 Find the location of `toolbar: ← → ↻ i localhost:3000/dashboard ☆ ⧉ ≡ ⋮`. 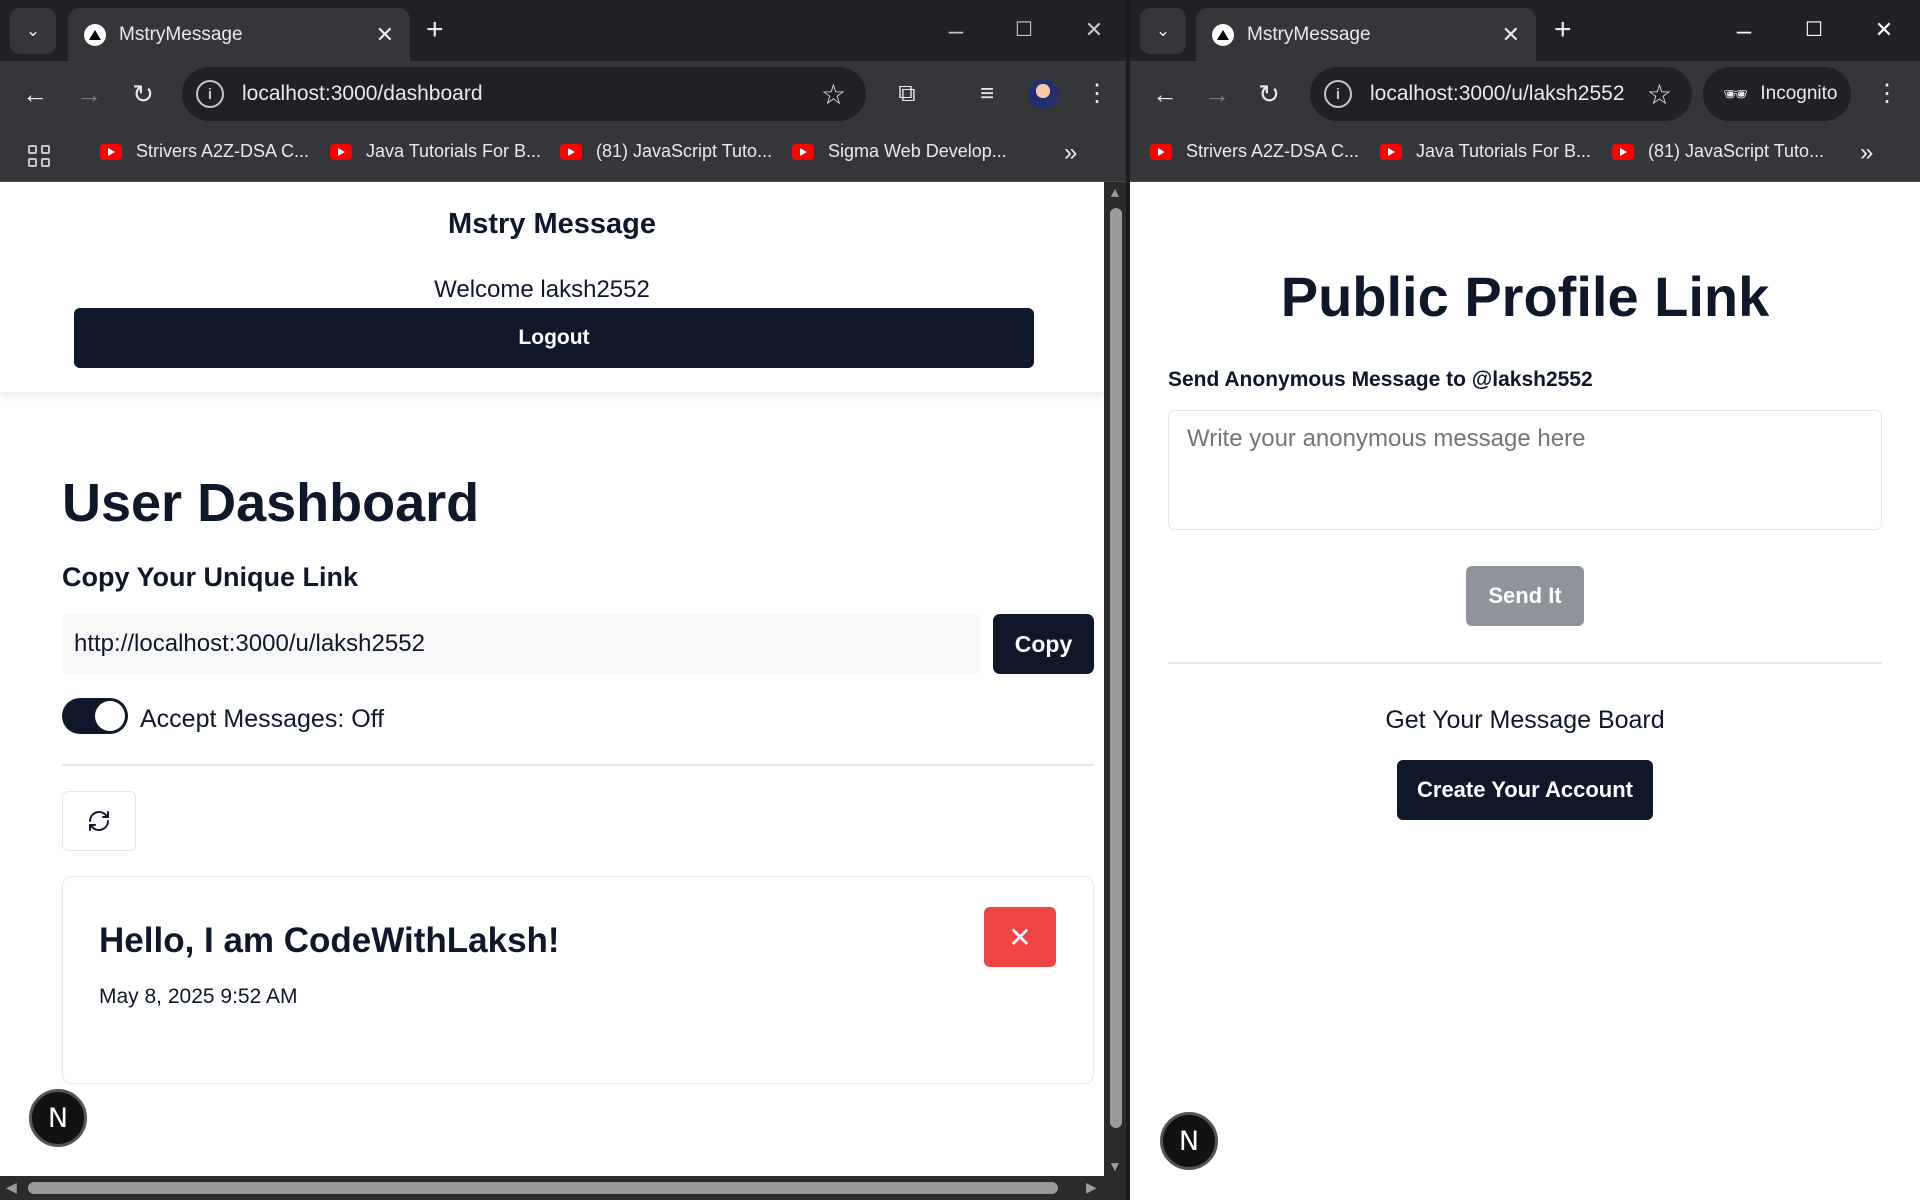

toolbar: ← → ↻ i localhost:3000/dashboard ☆ ⧉ ≡ ⋮ is located at coordinates (563, 94).